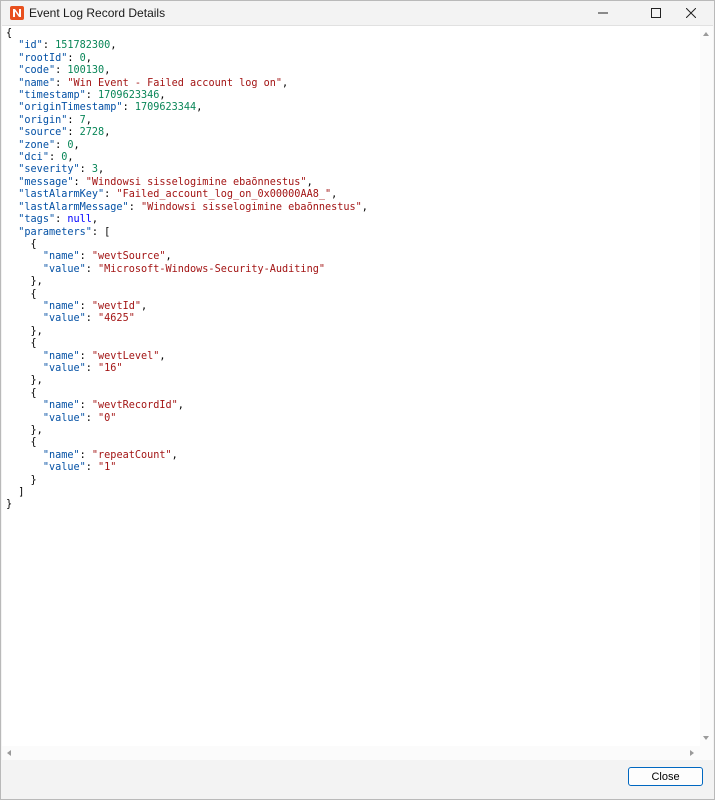 The height and width of the screenshot is (800, 715). Describe the element at coordinates (656, 13) in the screenshot. I see `maximize-icon` at that location.